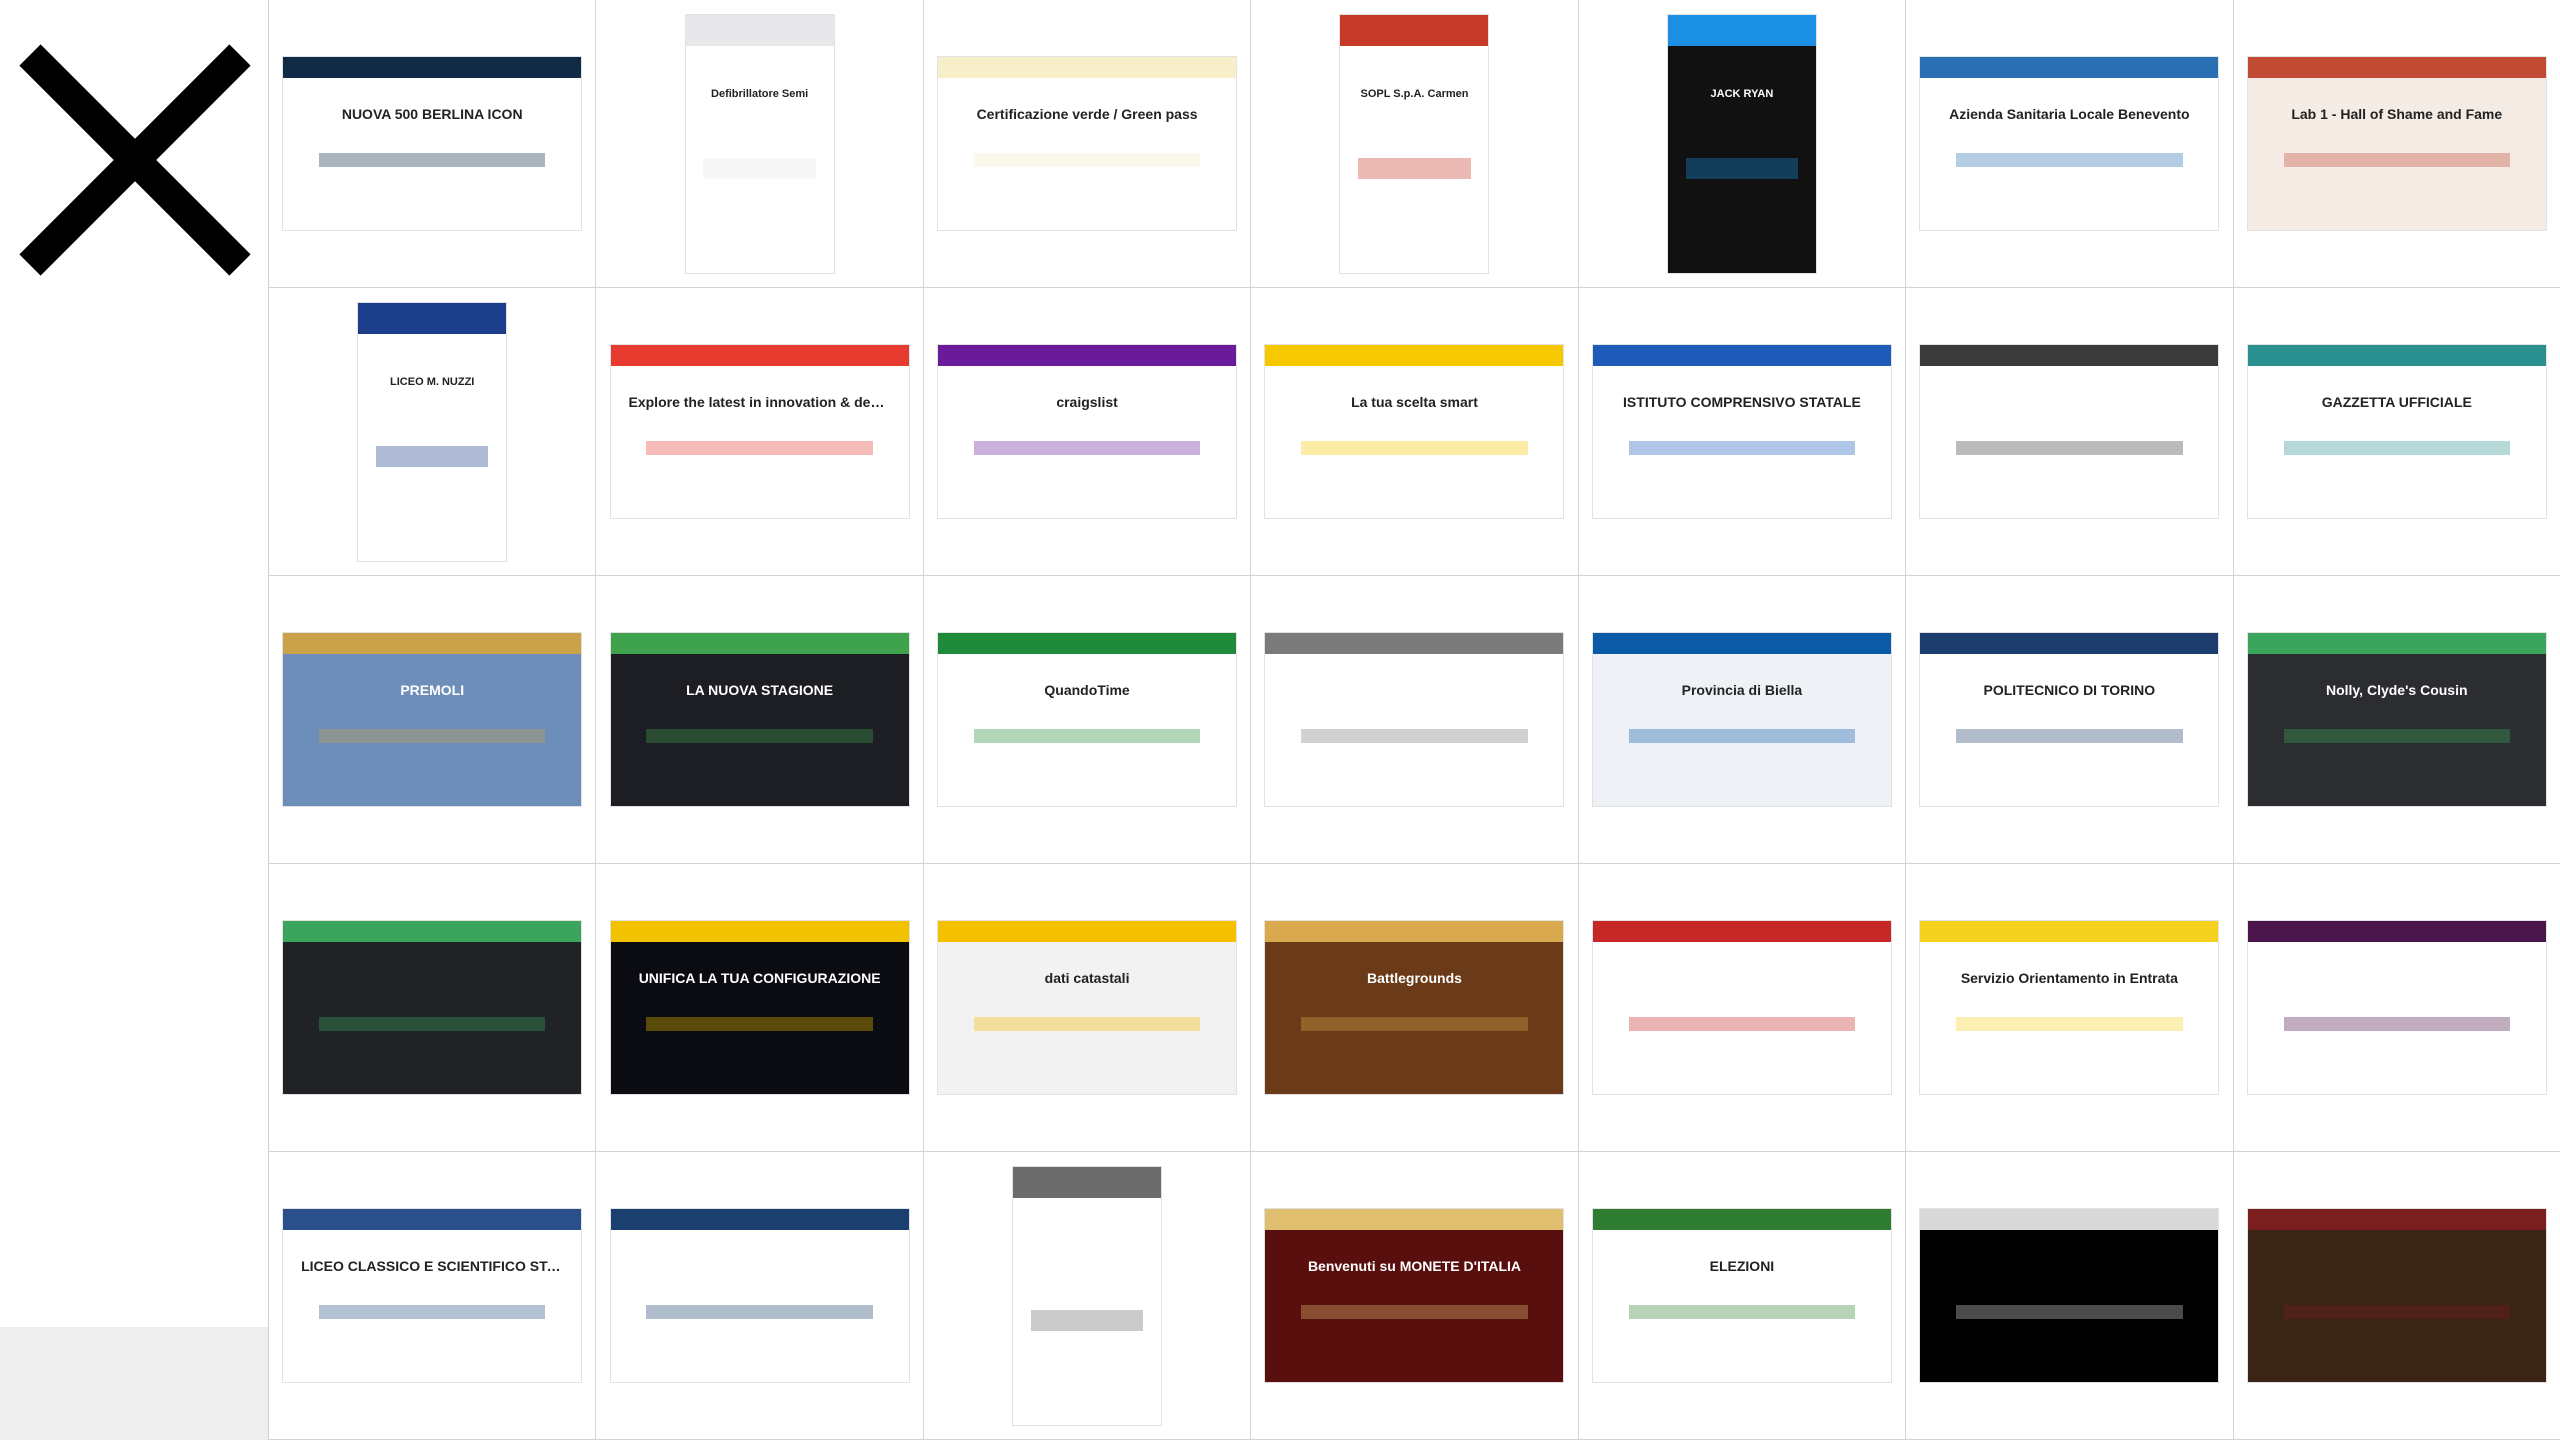 The width and height of the screenshot is (2560, 1440). I want to click on thumbnail-image: ELEZIONI, so click(1741, 1295).